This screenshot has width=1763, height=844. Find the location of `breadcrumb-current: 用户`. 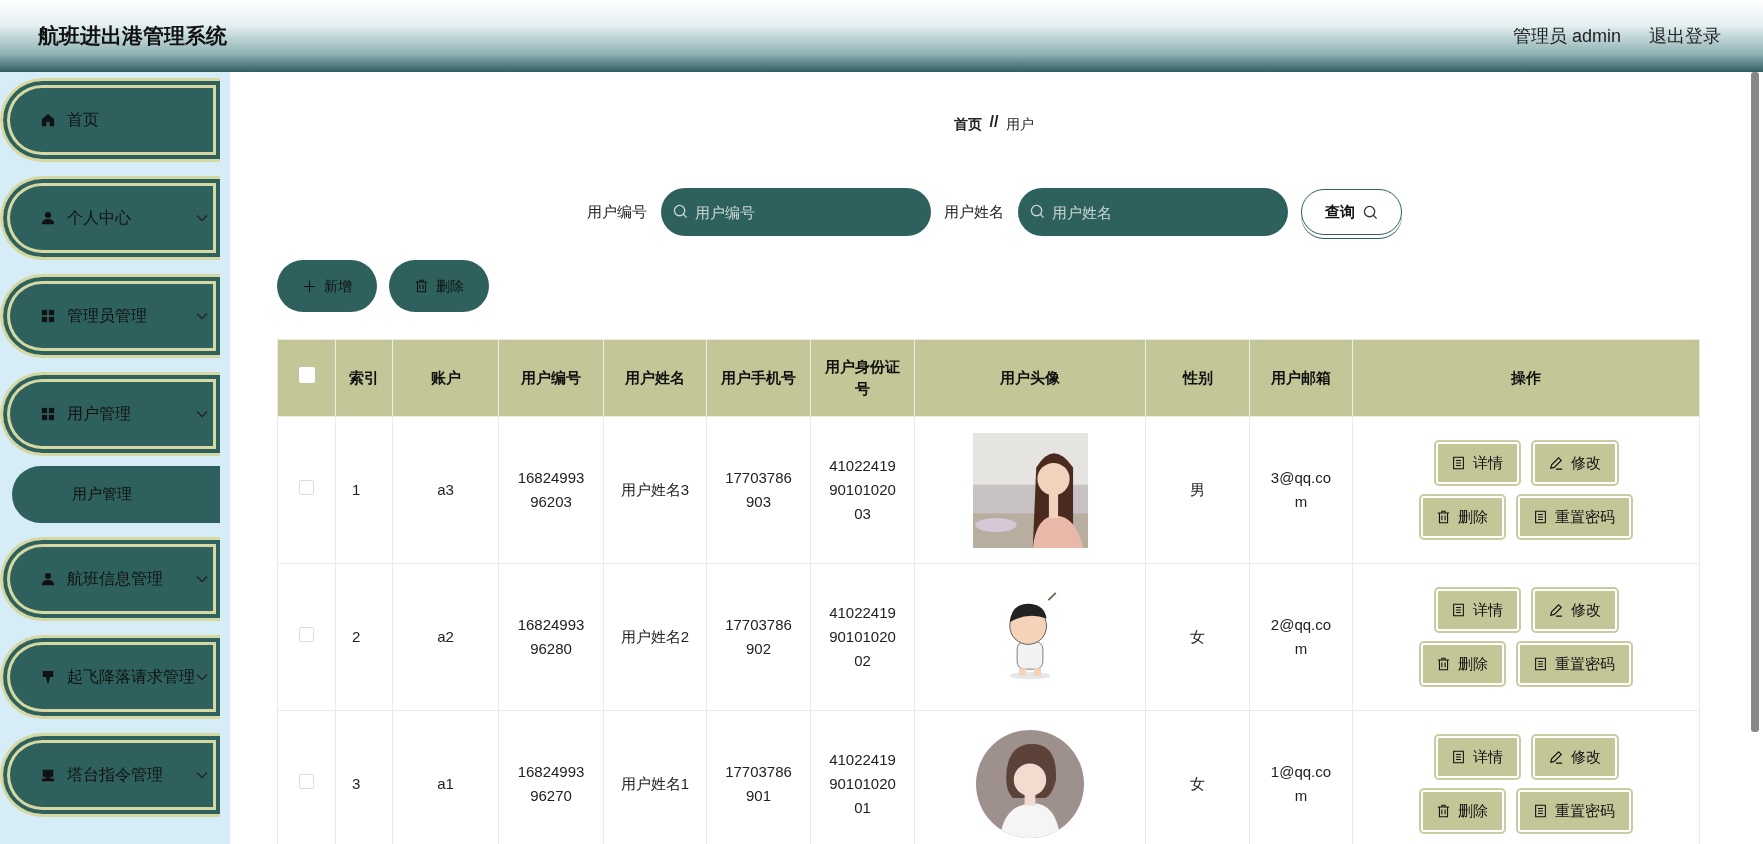

breadcrumb-current: 用户 is located at coordinates (1020, 124).